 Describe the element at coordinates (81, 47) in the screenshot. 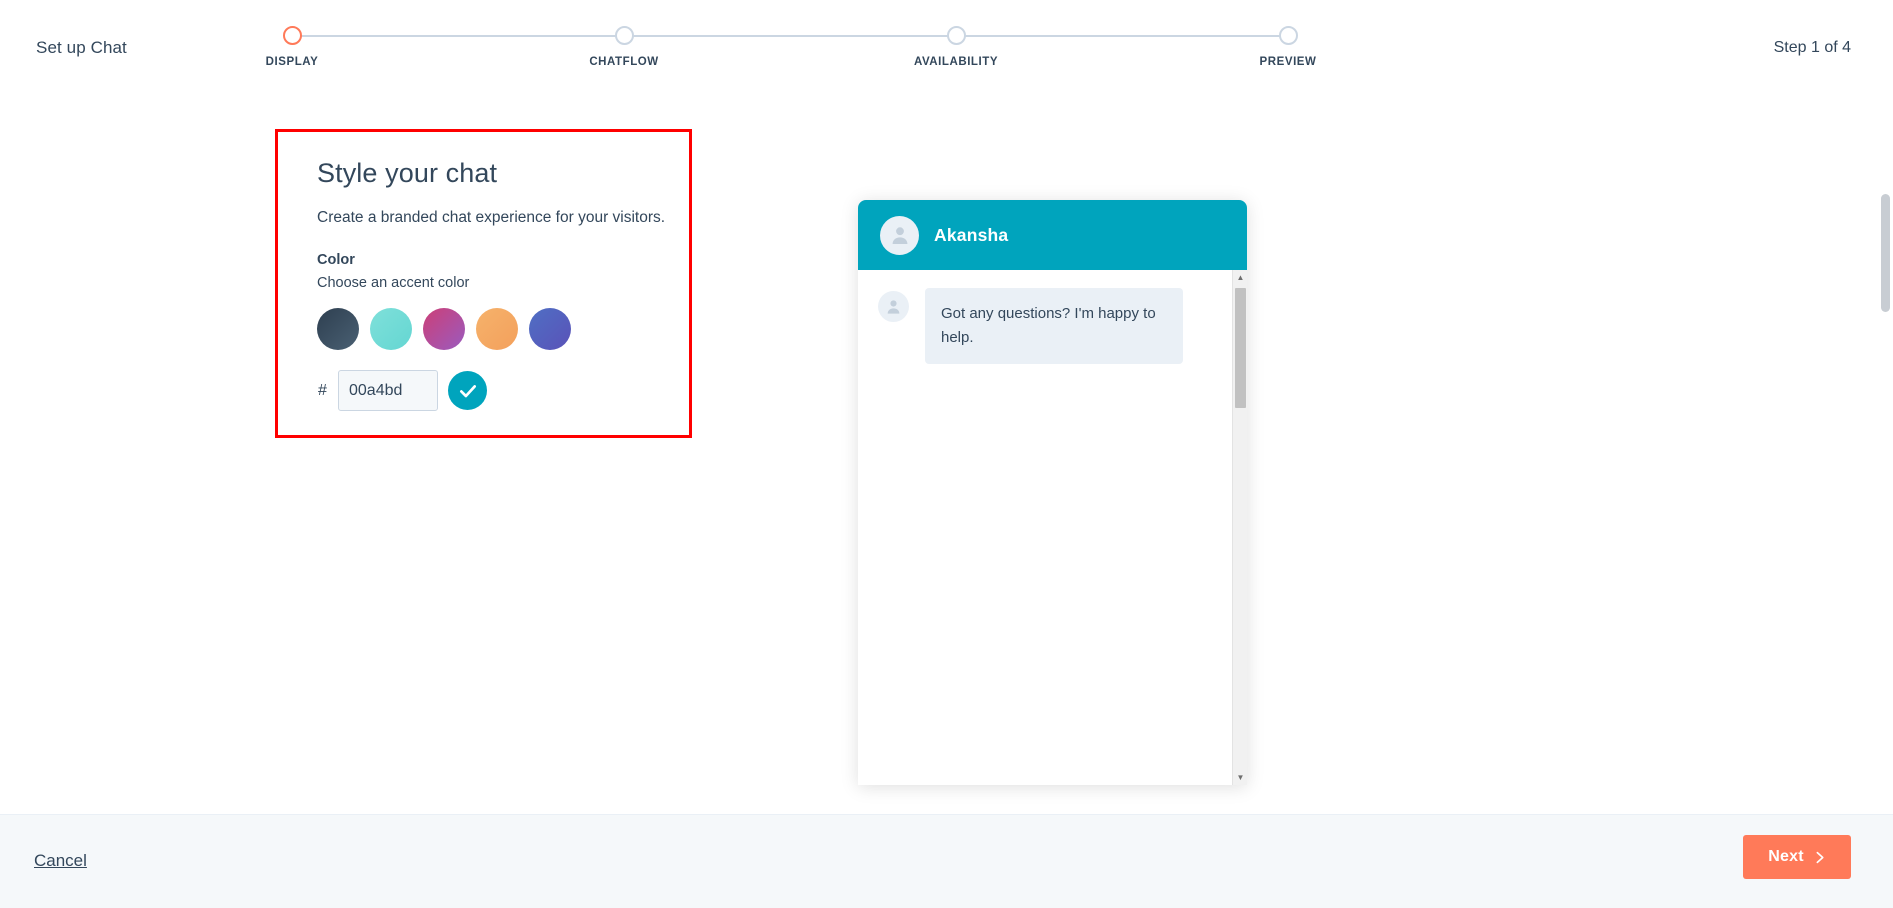

I see `page-title: Set up Chat` at that location.